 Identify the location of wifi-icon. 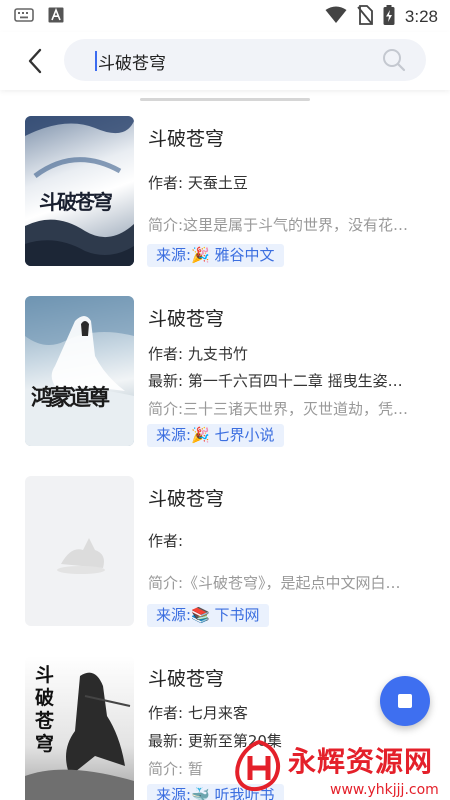
(336, 17).